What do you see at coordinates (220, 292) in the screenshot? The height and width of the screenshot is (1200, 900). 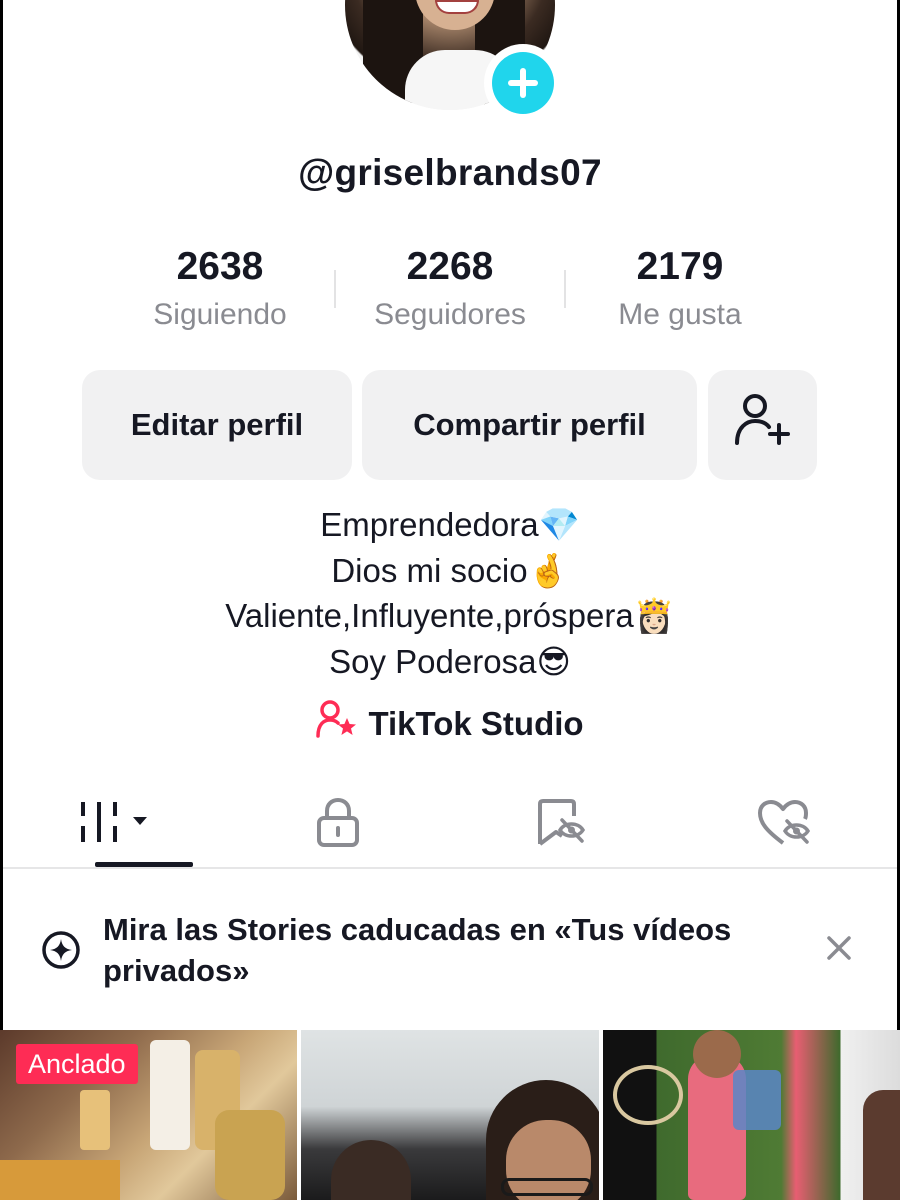 I see `stat-following: 2638 Siguiendo` at bounding box center [220, 292].